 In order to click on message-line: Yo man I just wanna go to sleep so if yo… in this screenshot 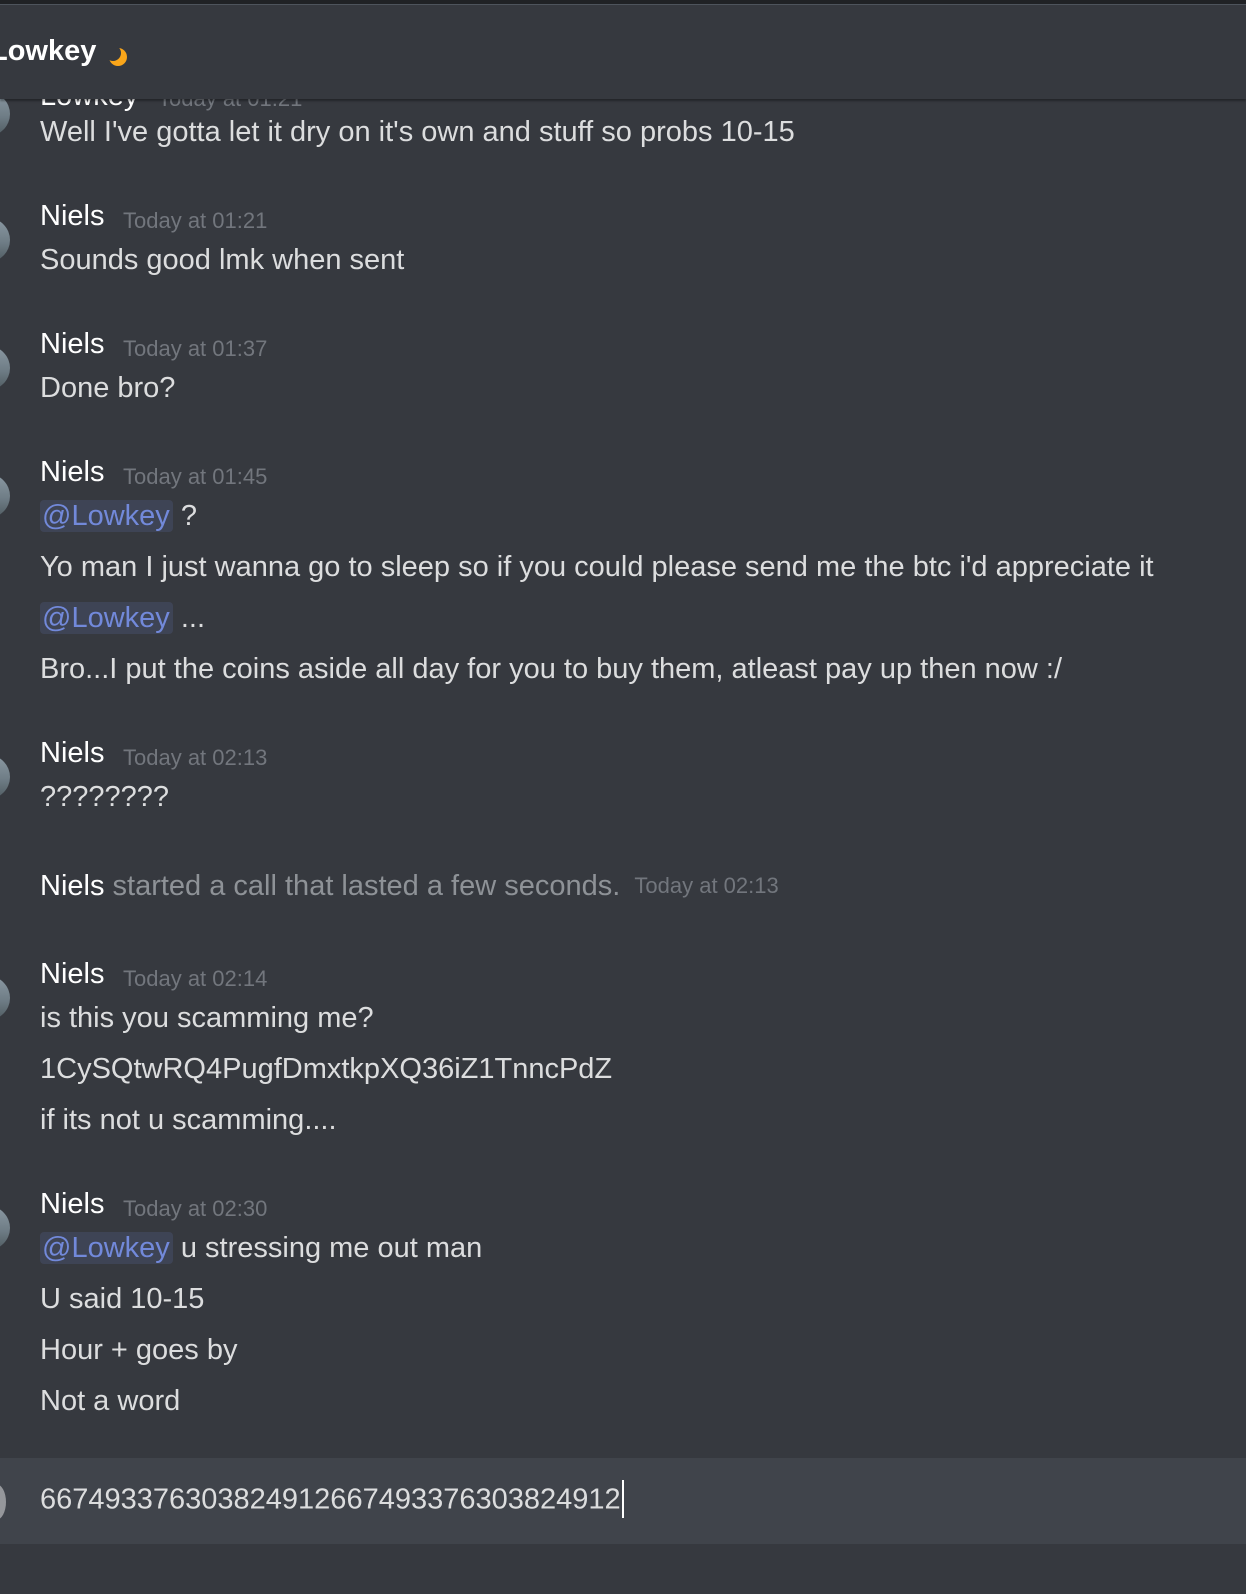, I will do `click(597, 567)`.